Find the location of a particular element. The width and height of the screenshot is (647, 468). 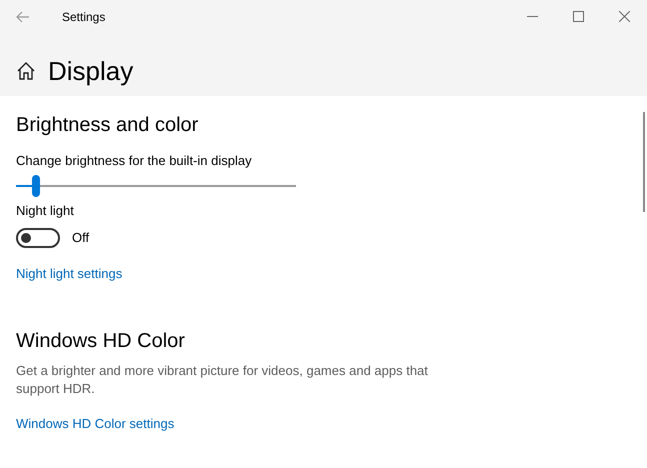

slider-thumb is located at coordinates (36, 186).